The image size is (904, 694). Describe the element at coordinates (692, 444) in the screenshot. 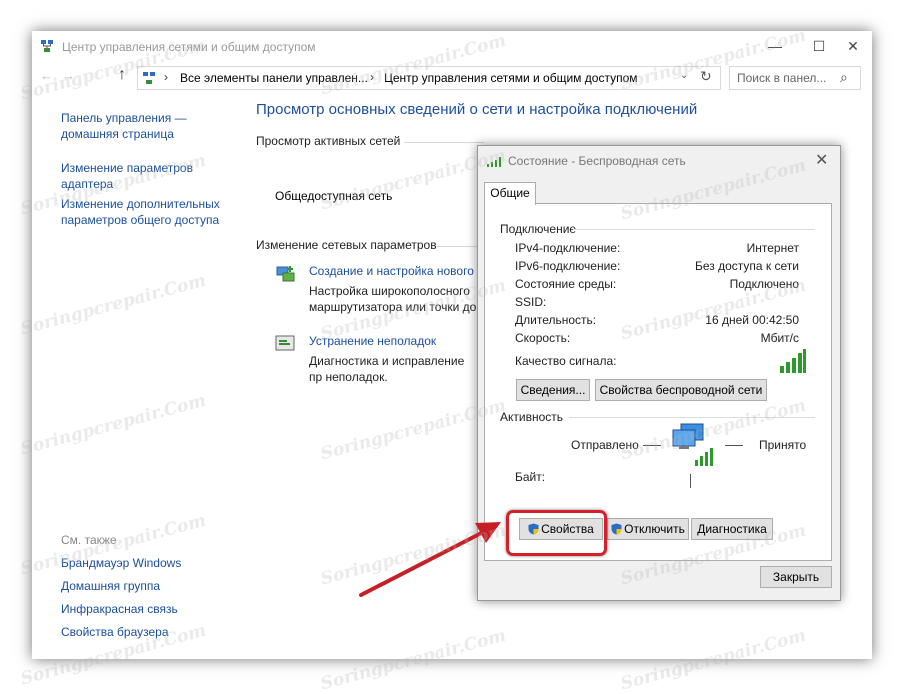

I see `network-activity-icon` at that location.